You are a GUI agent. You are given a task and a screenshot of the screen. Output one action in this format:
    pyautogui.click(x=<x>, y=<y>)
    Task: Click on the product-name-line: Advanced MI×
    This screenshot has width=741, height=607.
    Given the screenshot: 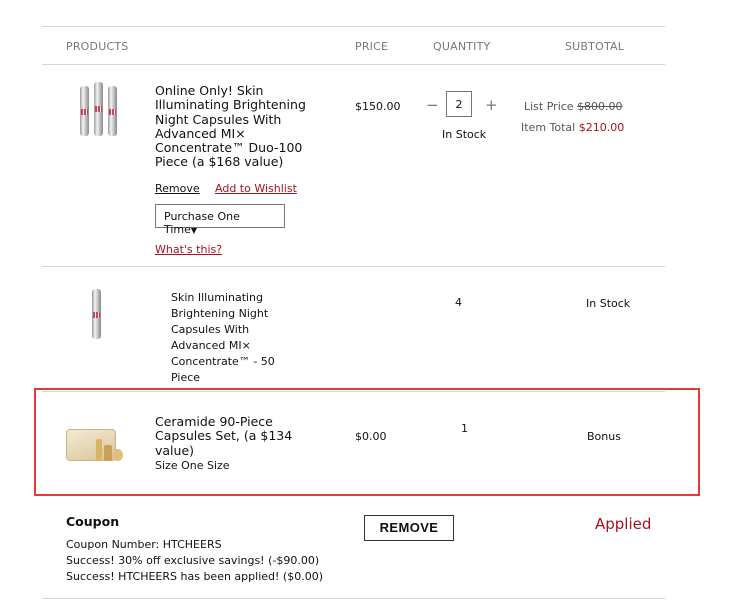 What is the action you would take?
    pyautogui.click(x=211, y=345)
    